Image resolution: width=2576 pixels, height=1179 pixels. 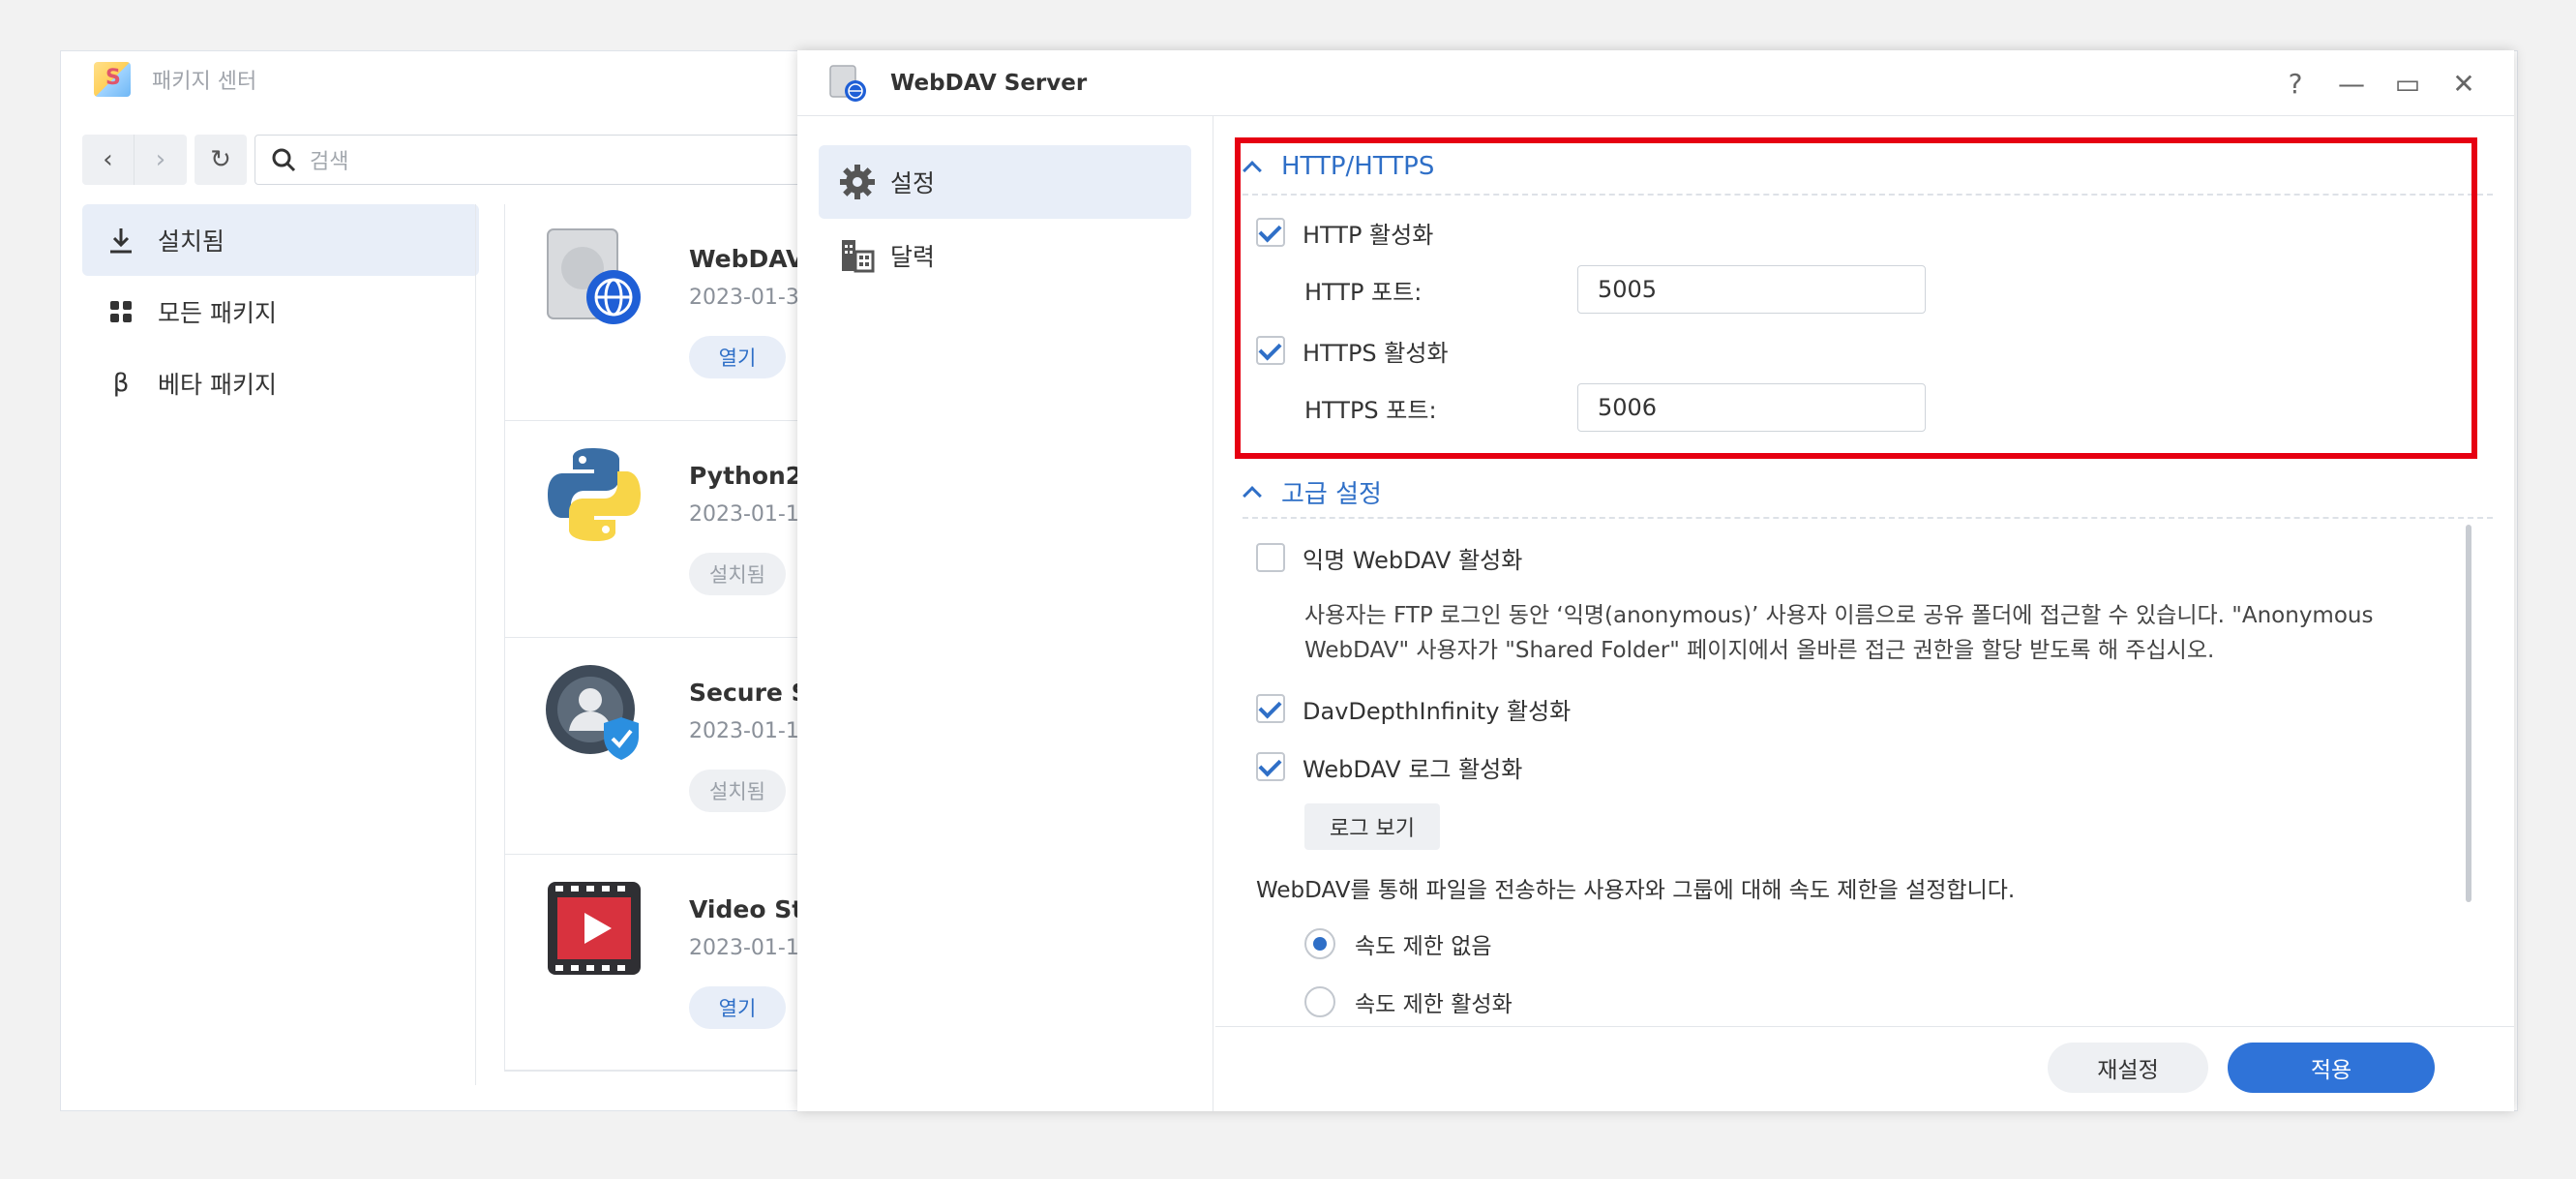 I want to click on radio-unselected-icon, so click(x=1319, y=1001).